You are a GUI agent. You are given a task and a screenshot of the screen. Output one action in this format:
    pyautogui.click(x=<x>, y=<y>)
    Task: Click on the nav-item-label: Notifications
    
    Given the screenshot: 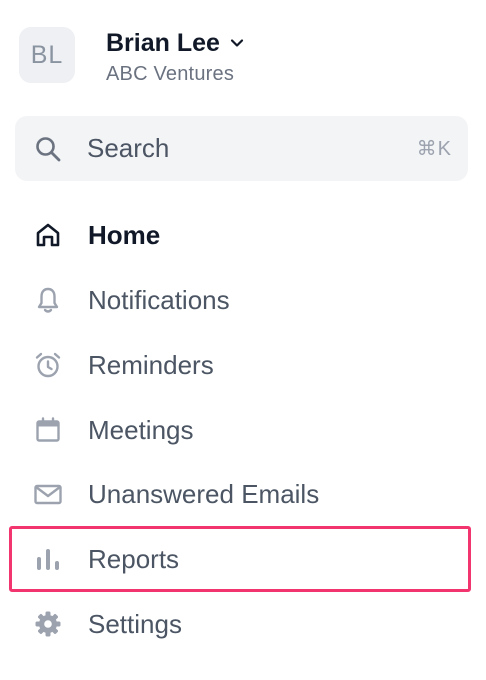 What is the action you would take?
    pyautogui.click(x=159, y=300)
    